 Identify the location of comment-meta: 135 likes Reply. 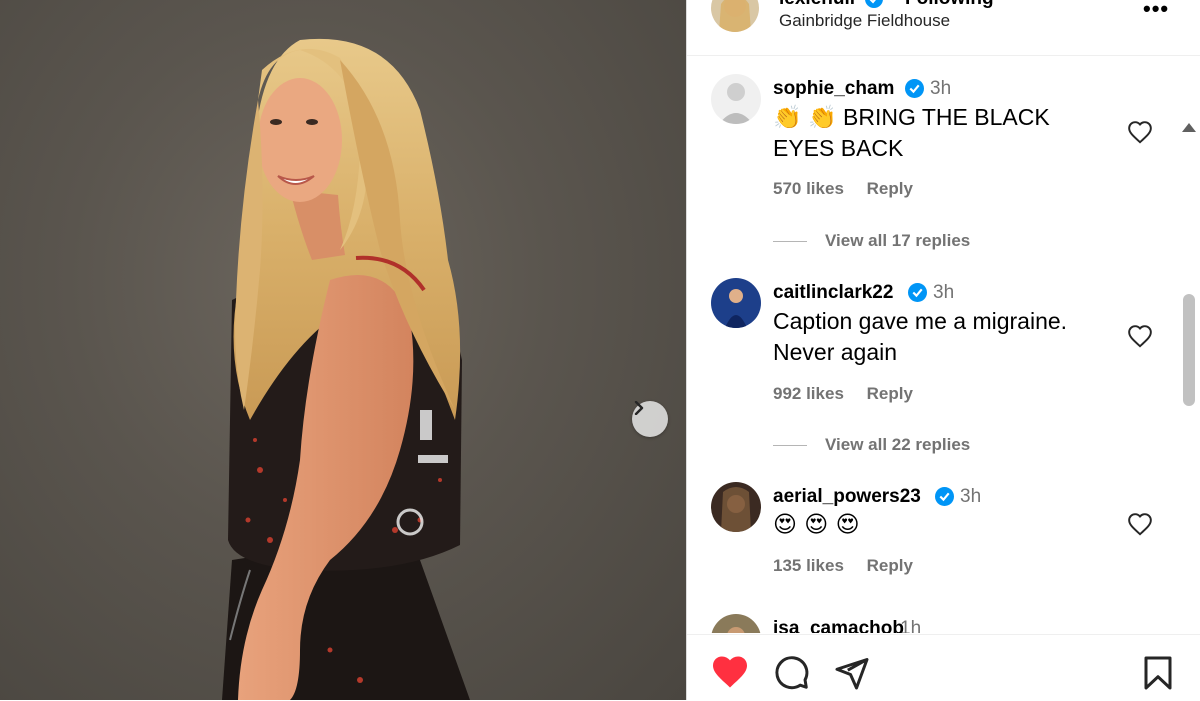
(852, 566).